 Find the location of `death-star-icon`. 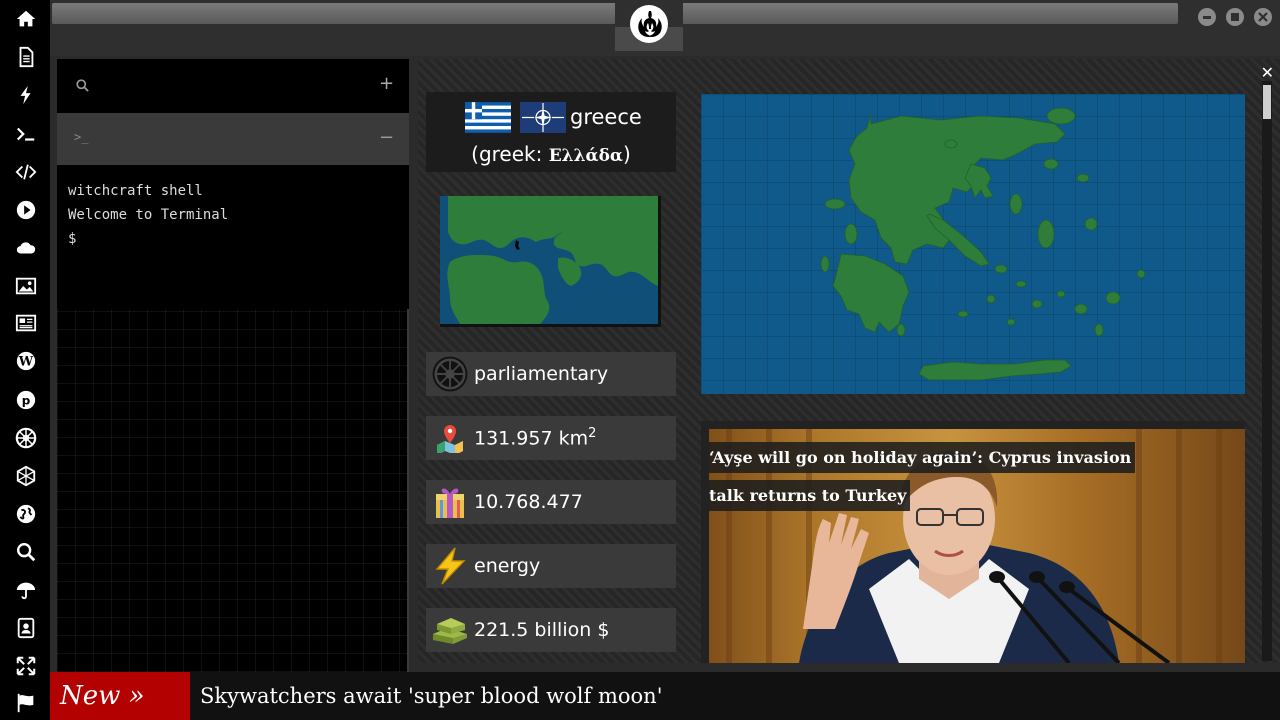

death-star-icon is located at coordinates (26, 476).